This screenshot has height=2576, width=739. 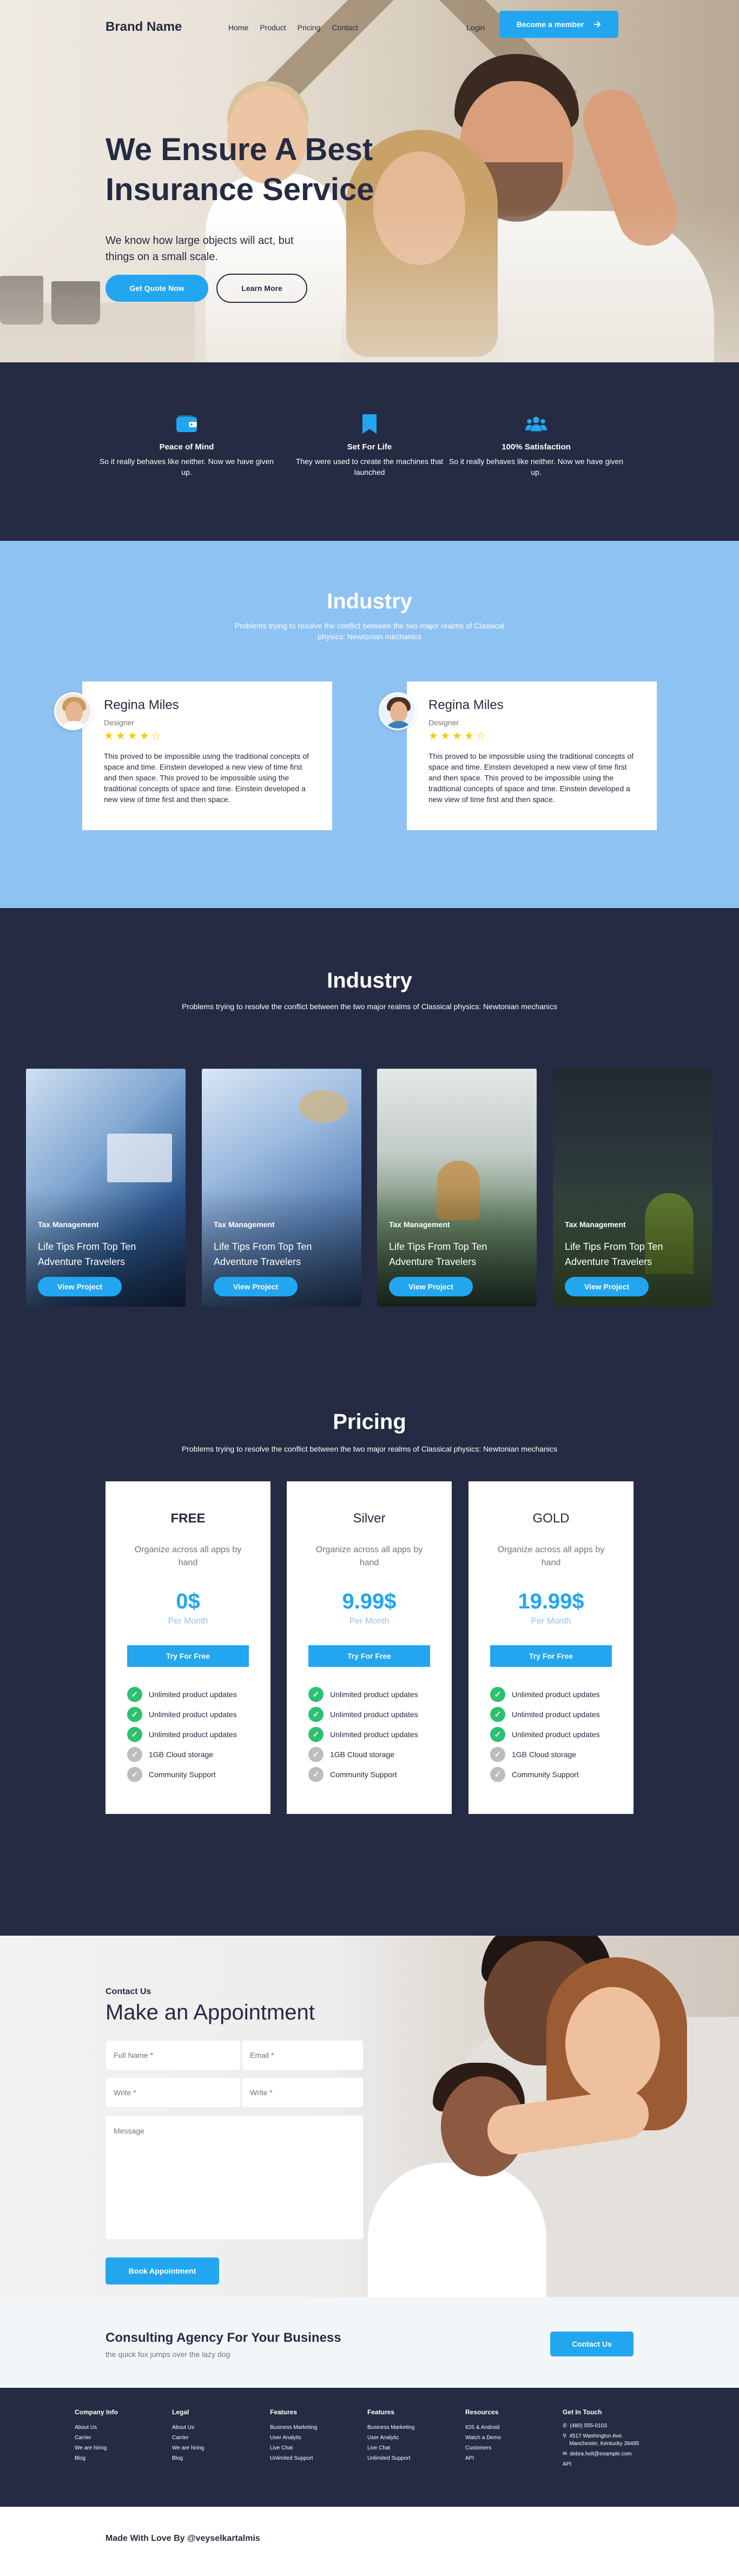 I want to click on write-field-1: Write *, so click(x=173, y=2093).